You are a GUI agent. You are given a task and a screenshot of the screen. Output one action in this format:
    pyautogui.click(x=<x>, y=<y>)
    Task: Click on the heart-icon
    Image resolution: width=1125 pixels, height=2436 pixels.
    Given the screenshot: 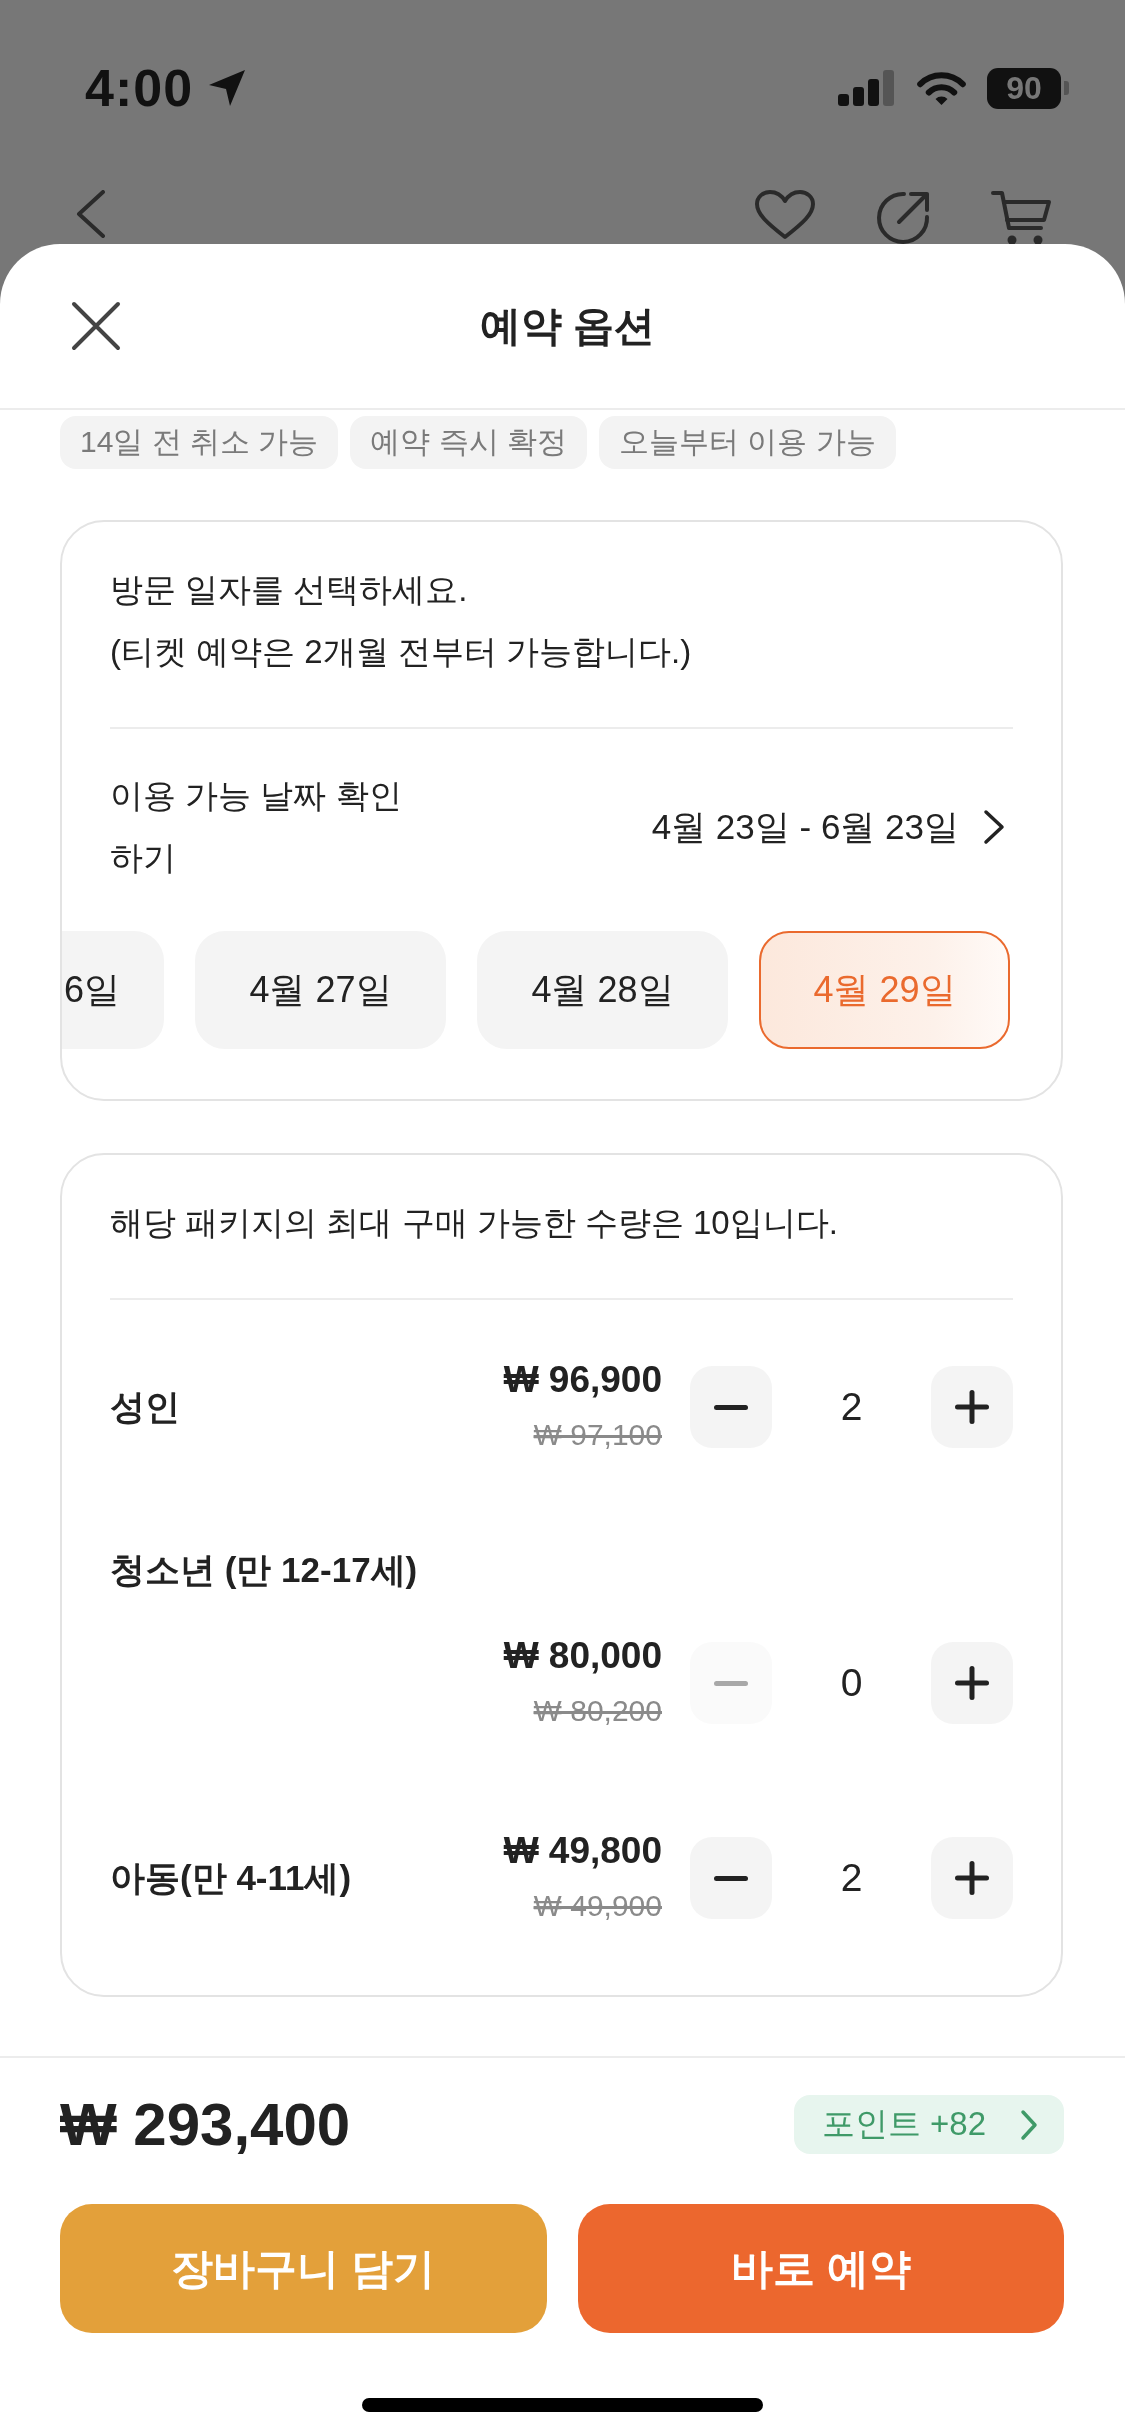 What is the action you would take?
    pyautogui.click(x=785, y=215)
    